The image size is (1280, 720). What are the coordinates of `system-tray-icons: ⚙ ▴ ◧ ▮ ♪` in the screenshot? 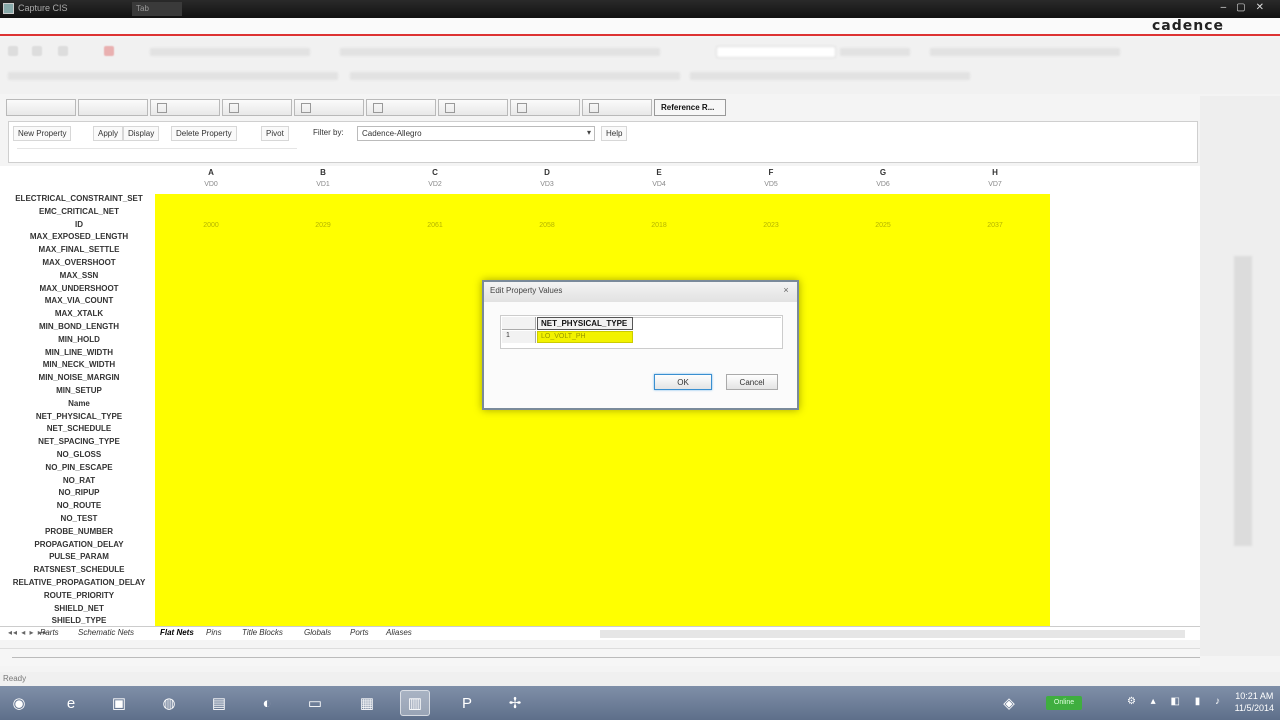 It's located at (1176, 701).